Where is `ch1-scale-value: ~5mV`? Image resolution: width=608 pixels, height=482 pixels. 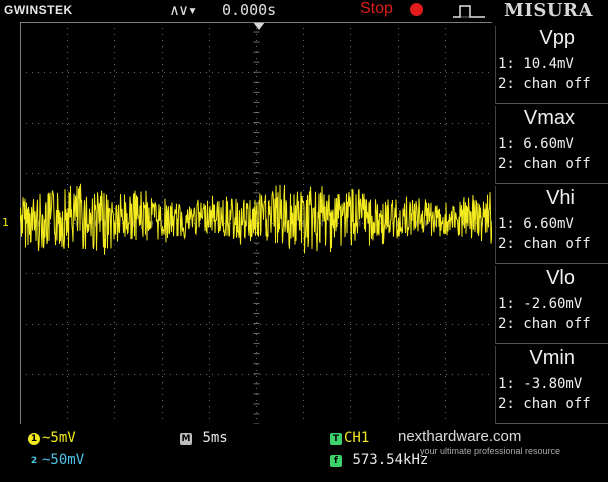
ch1-scale-value: ~5mV is located at coordinates (59, 438).